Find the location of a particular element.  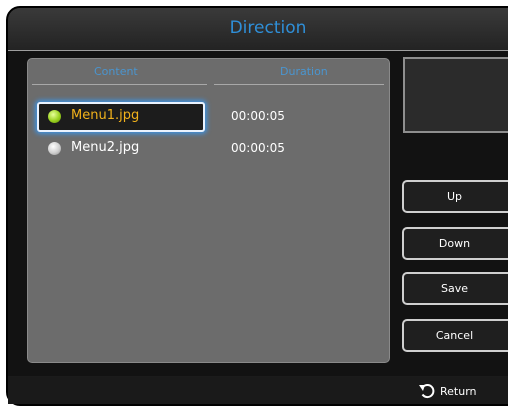

return-label: Return is located at coordinates (458, 391).